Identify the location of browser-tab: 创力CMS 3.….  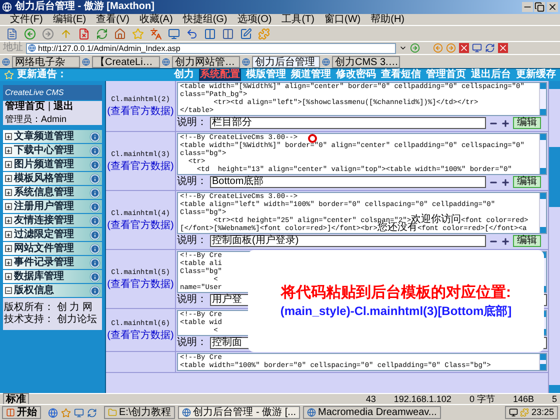
(366, 62).